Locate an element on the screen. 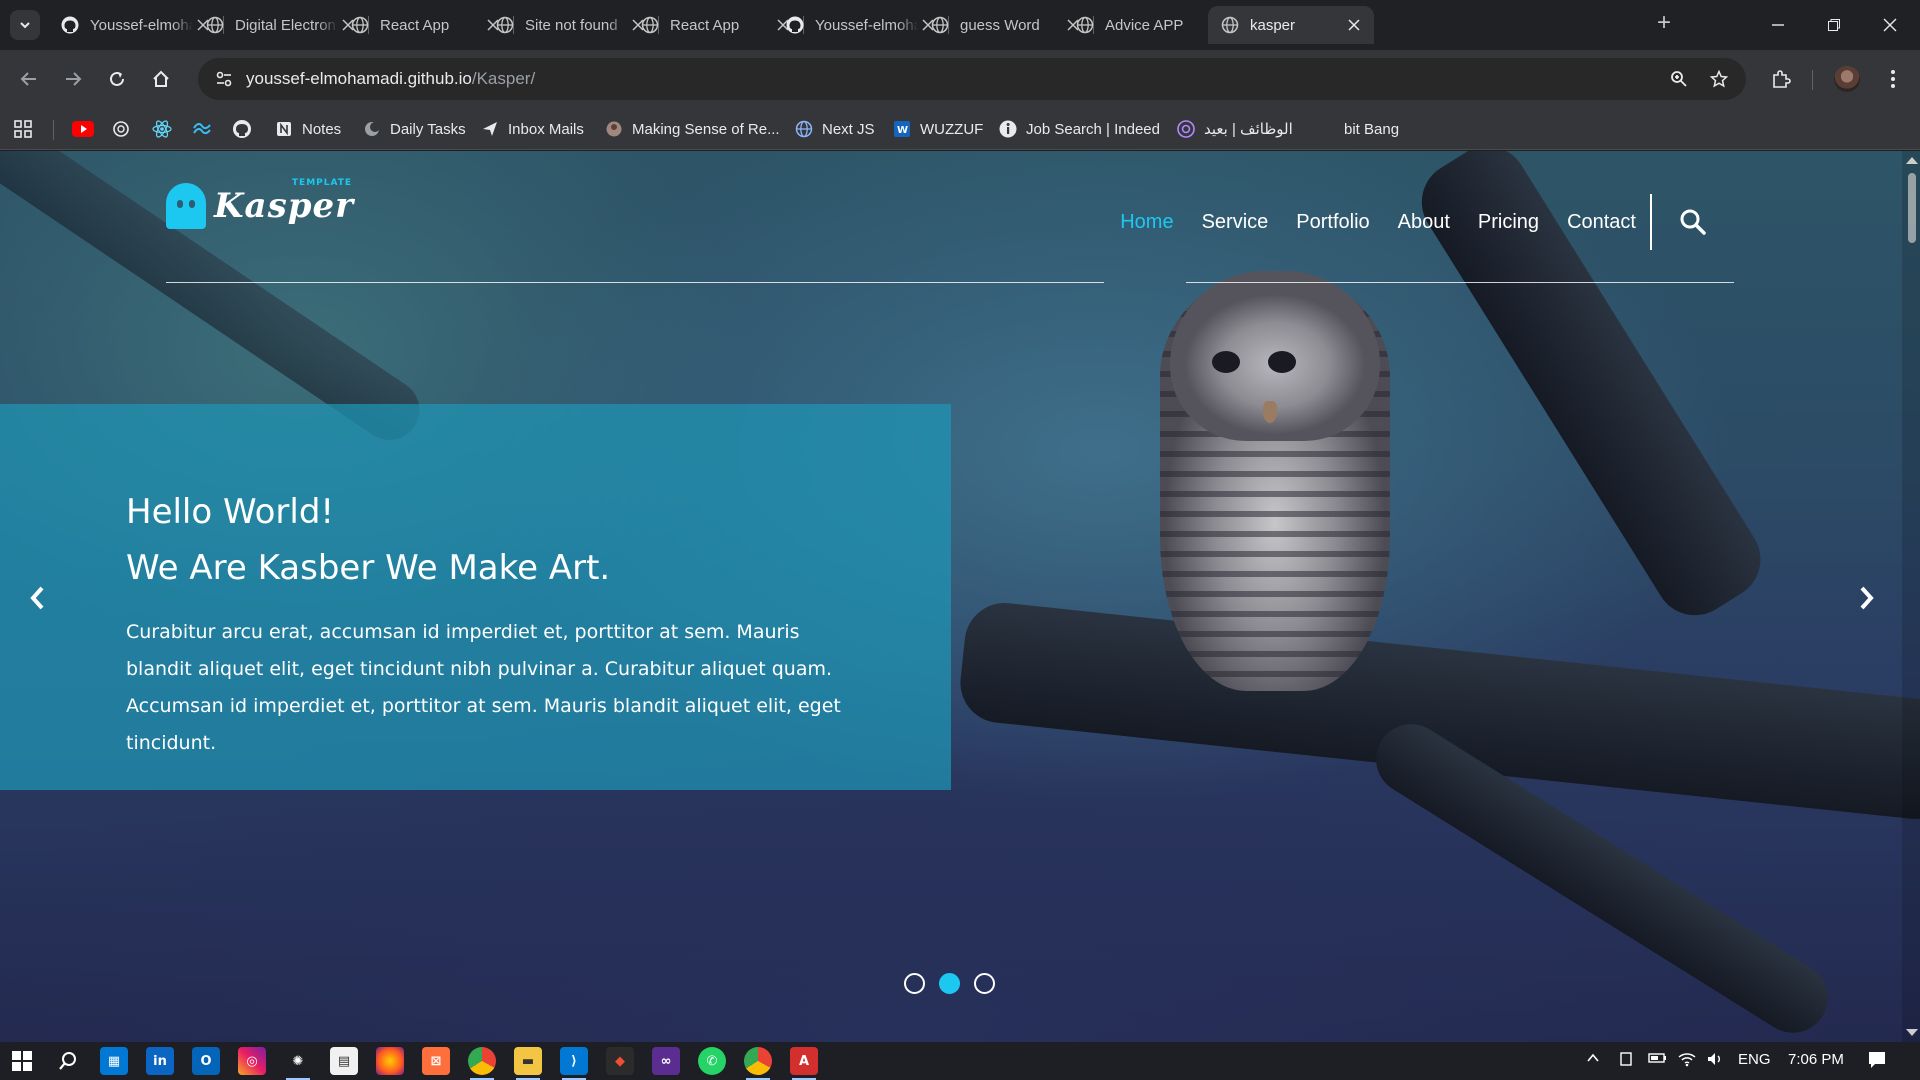 Image resolution: width=1920 pixels, height=1080 pixels. clock: 7:06 PM is located at coordinates (1816, 1059).